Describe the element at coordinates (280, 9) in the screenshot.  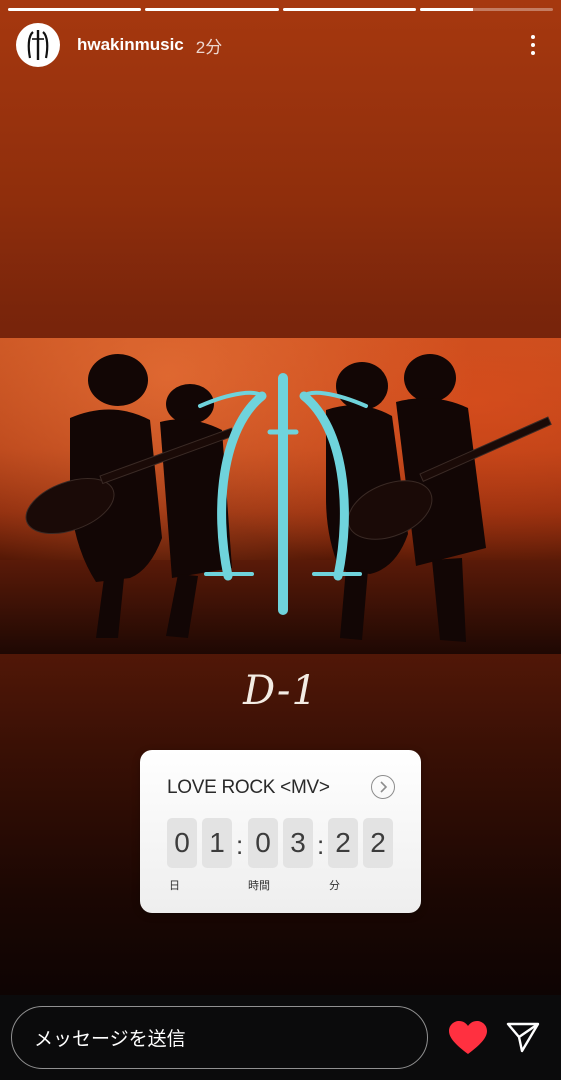
I see `story-progress-bars` at that location.